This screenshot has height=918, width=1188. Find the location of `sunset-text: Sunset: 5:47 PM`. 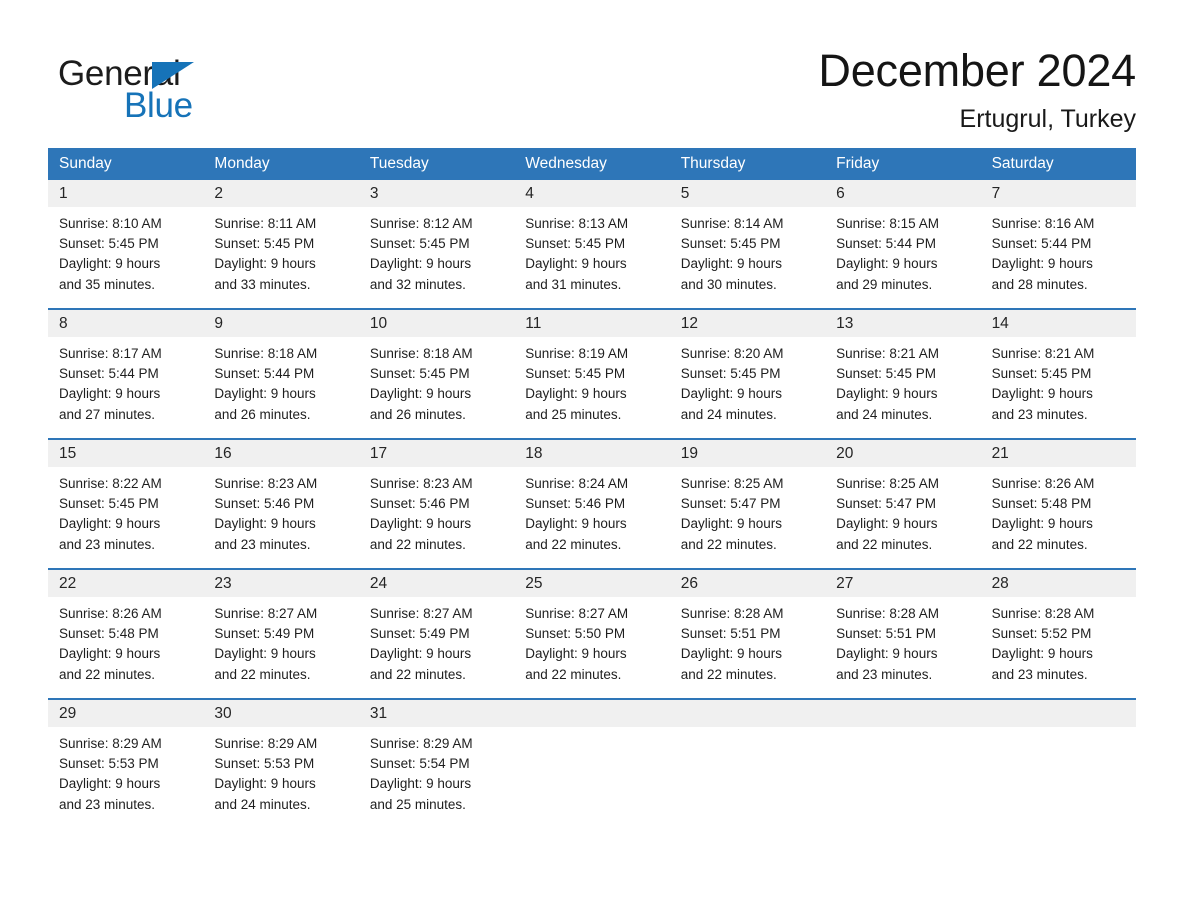

sunset-text: Sunset: 5:47 PM is located at coordinates (730, 504).